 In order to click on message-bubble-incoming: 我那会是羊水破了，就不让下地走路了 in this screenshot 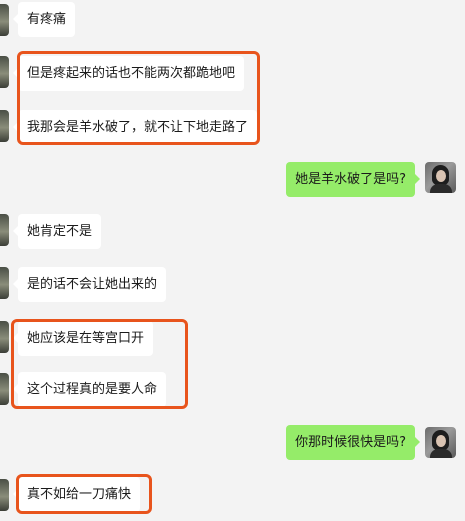, I will do `click(135, 127)`.